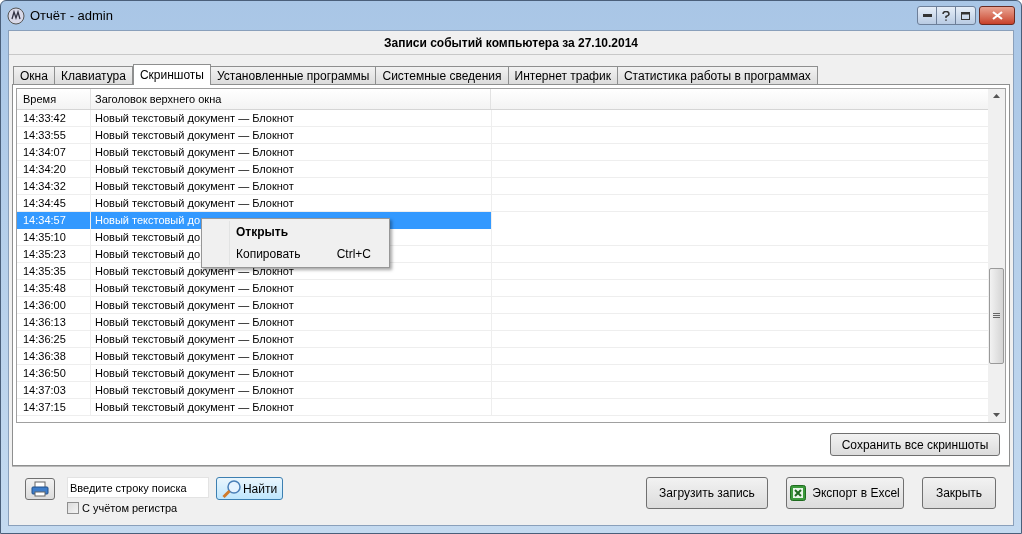 This screenshot has height=534, width=1022. Describe the element at coordinates (502, 356) in the screenshot. I see `table-row: 14:36:38 Новый текстовый документ — Блокнот` at that location.